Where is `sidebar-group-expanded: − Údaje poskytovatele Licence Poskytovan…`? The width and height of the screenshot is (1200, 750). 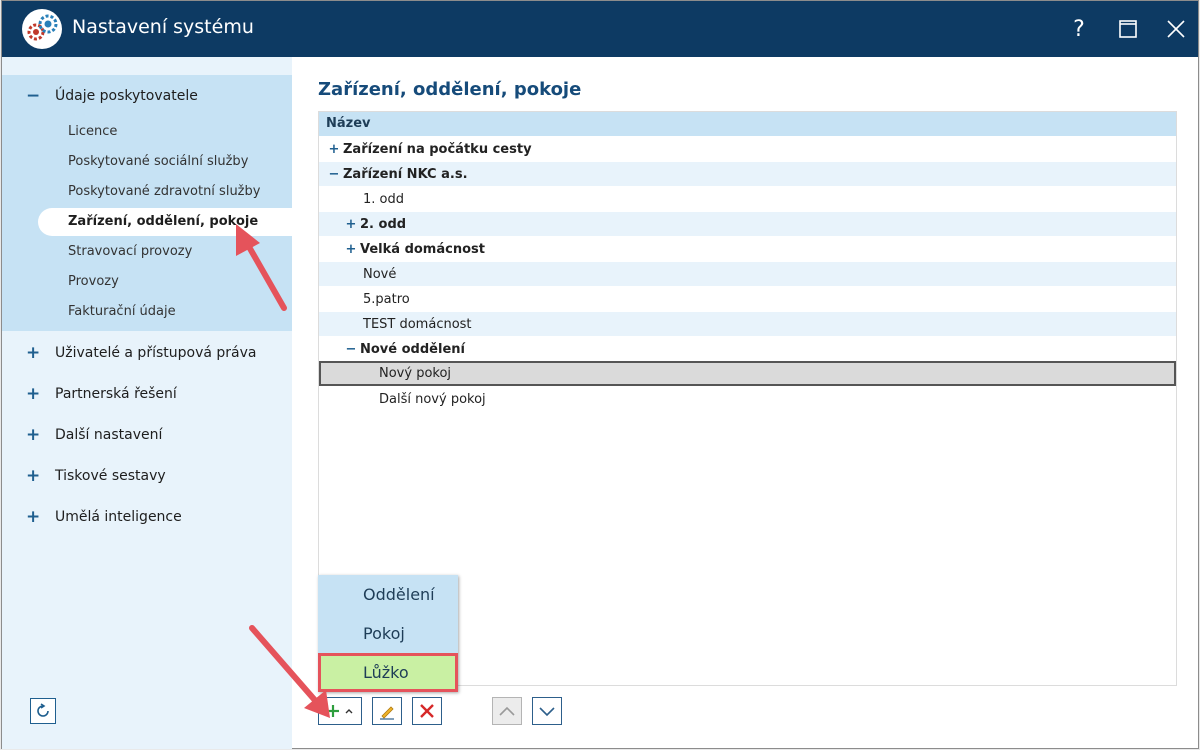
sidebar-group-expanded: − Údaje poskytovatele Licence Poskytovan… is located at coordinates (147, 203).